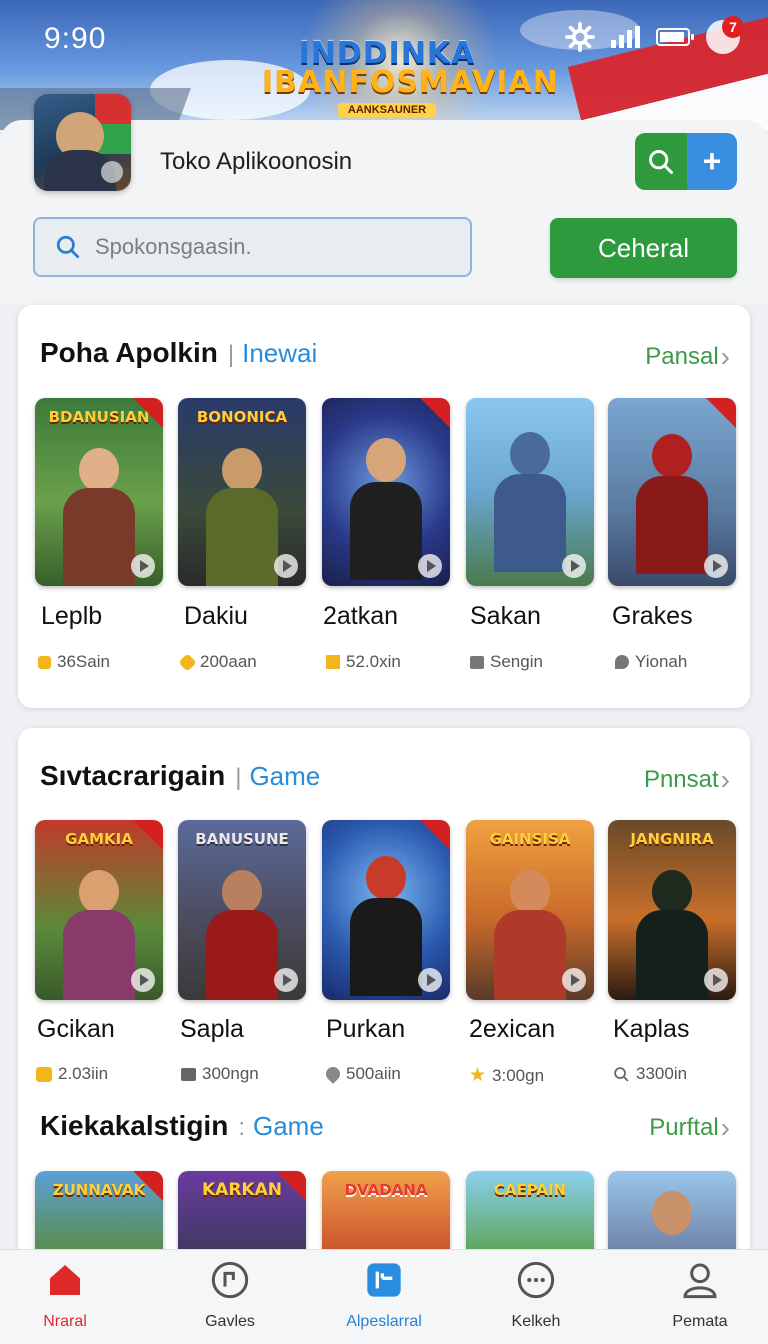  I want to click on app-meta-text: 3:00gn, so click(518, 1075).